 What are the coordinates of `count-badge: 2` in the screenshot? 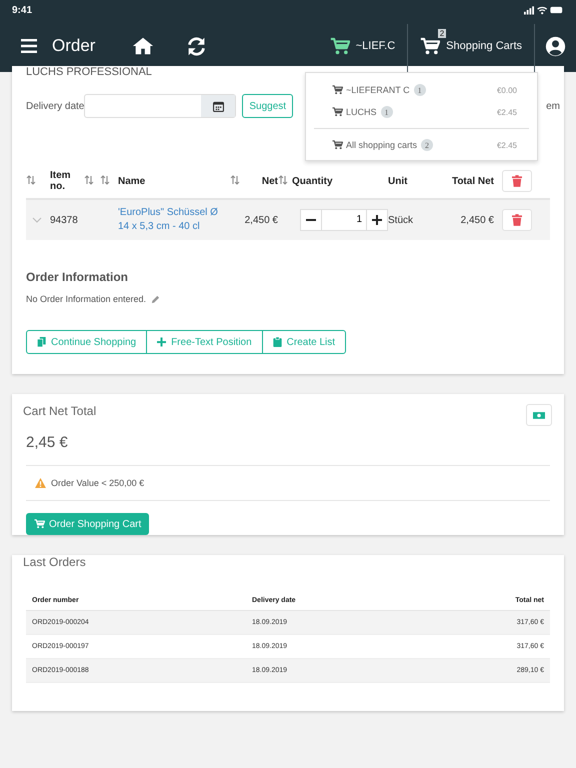 It's located at (427, 145).